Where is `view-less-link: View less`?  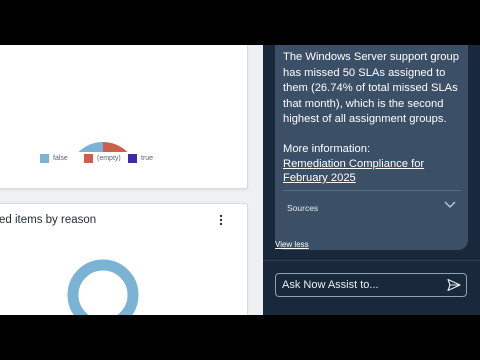 view-less-link: View less is located at coordinates (292, 244).